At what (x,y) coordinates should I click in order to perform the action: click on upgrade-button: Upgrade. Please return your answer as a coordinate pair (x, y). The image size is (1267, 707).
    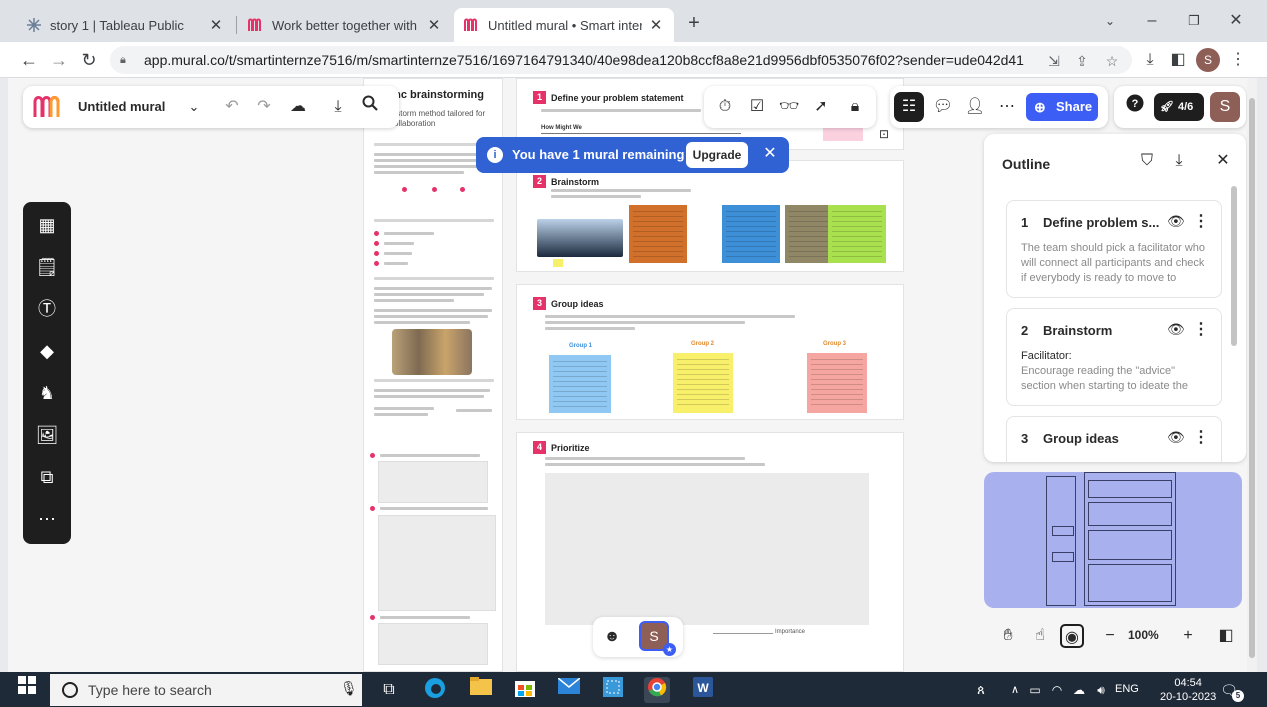
    Looking at the image, I should click on (717, 155).